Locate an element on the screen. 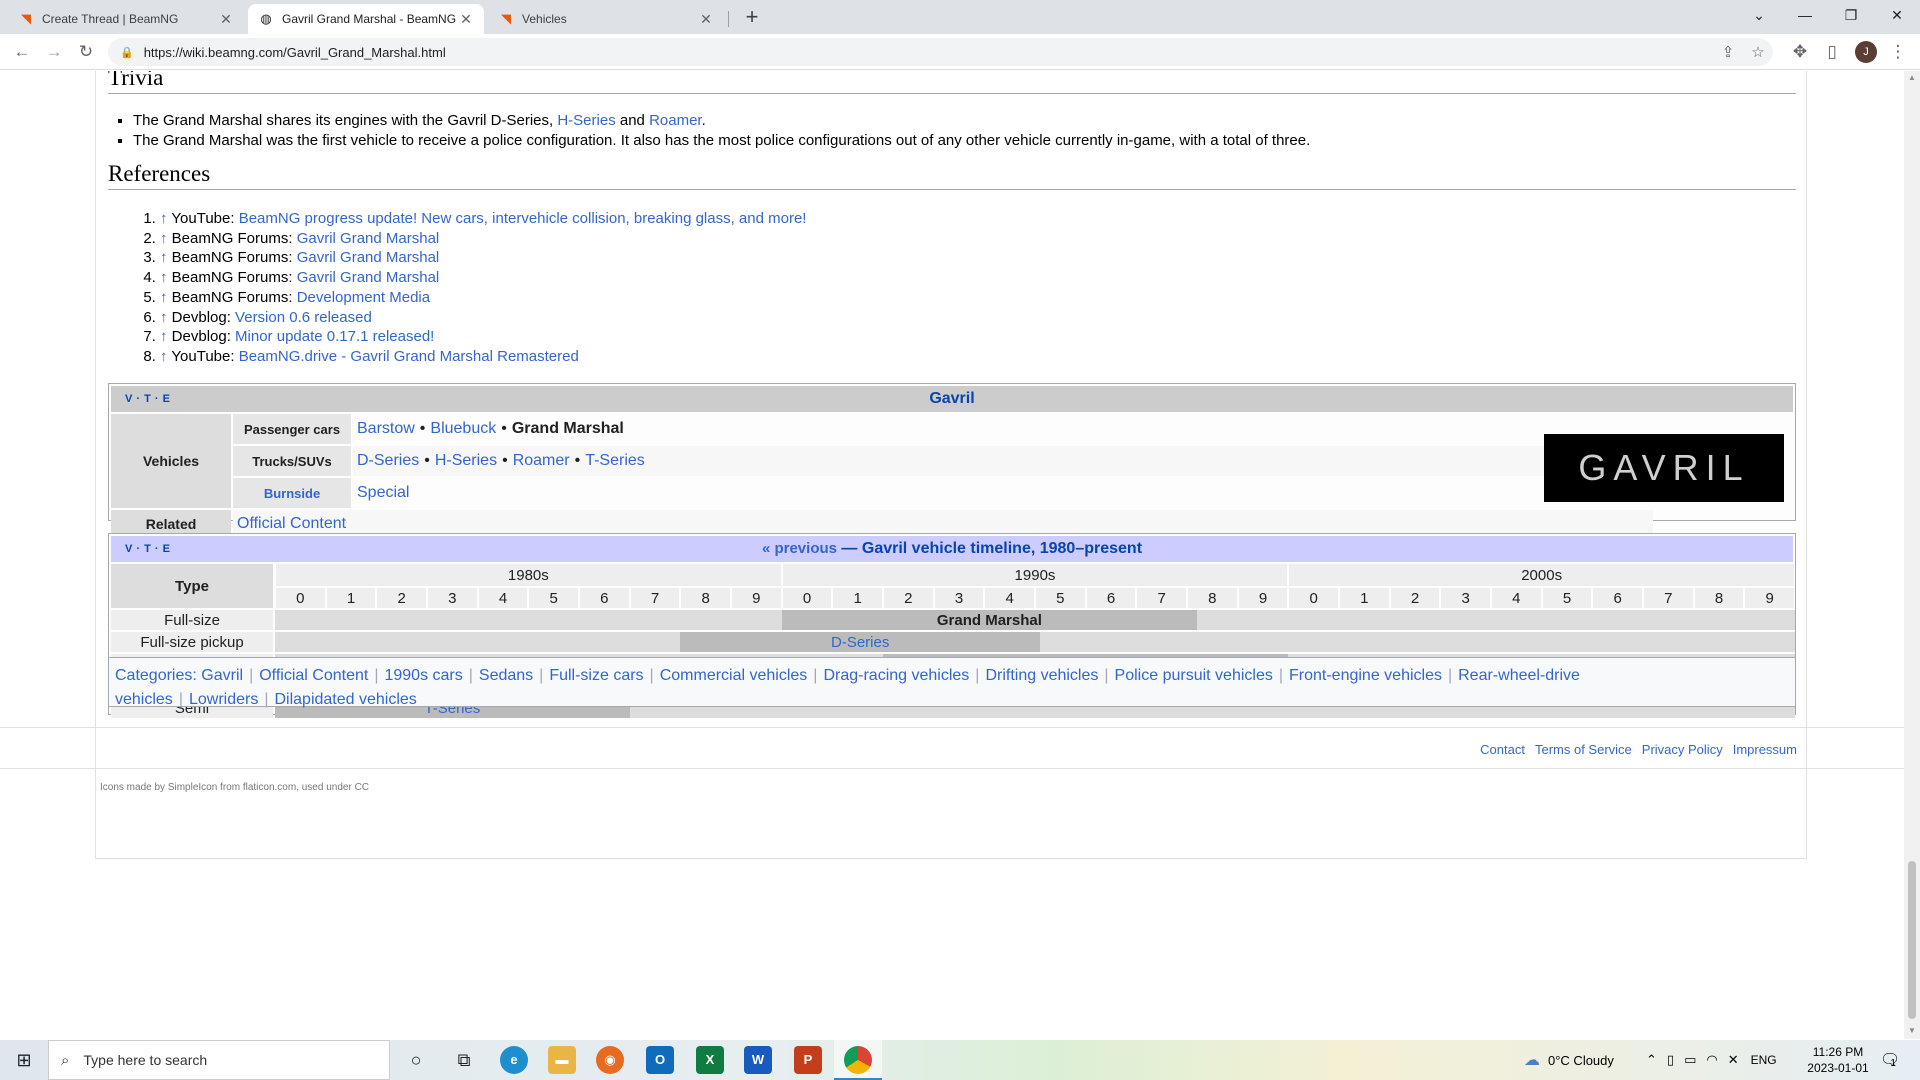 The image size is (1920, 1080). footer-link: Terms of Service is located at coordinates (1583, 749).